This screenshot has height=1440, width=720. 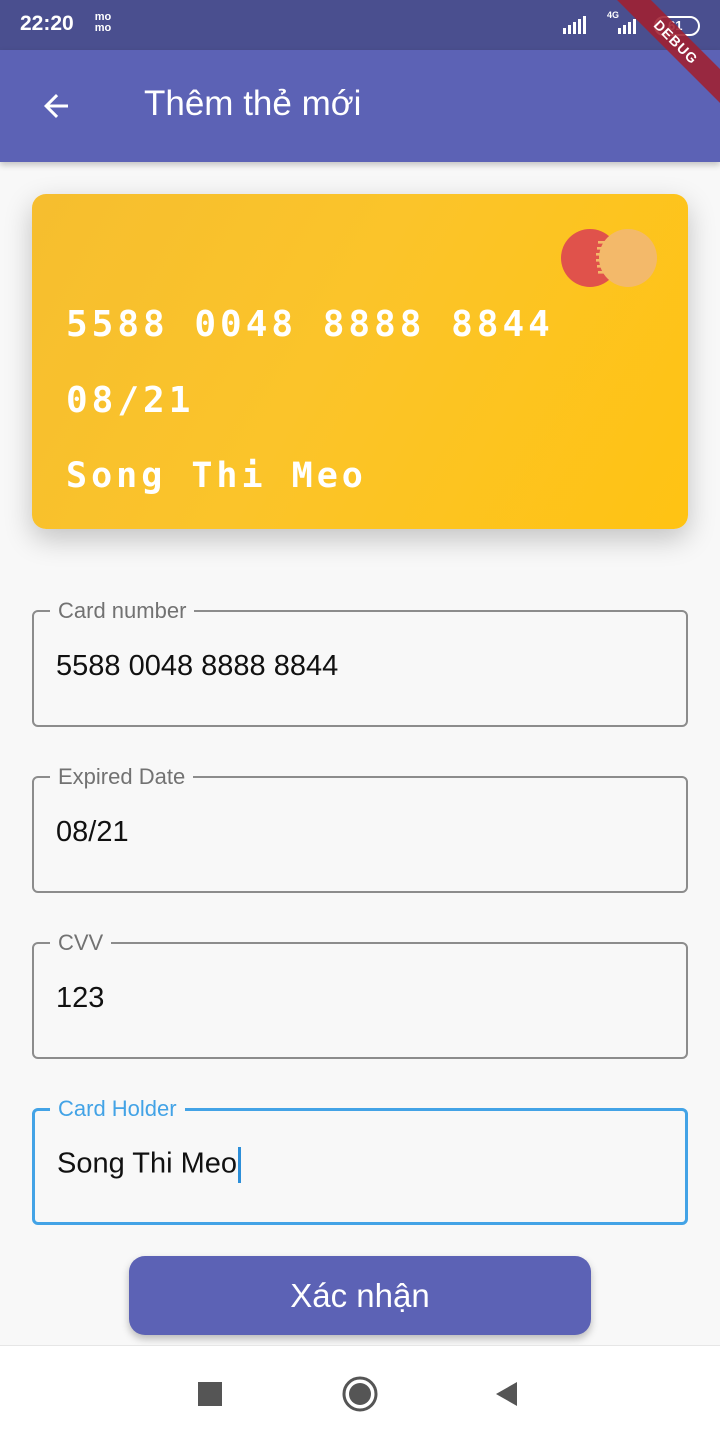 I want to click on expired-date-label: Expired Date, so click(x=122, y=777).